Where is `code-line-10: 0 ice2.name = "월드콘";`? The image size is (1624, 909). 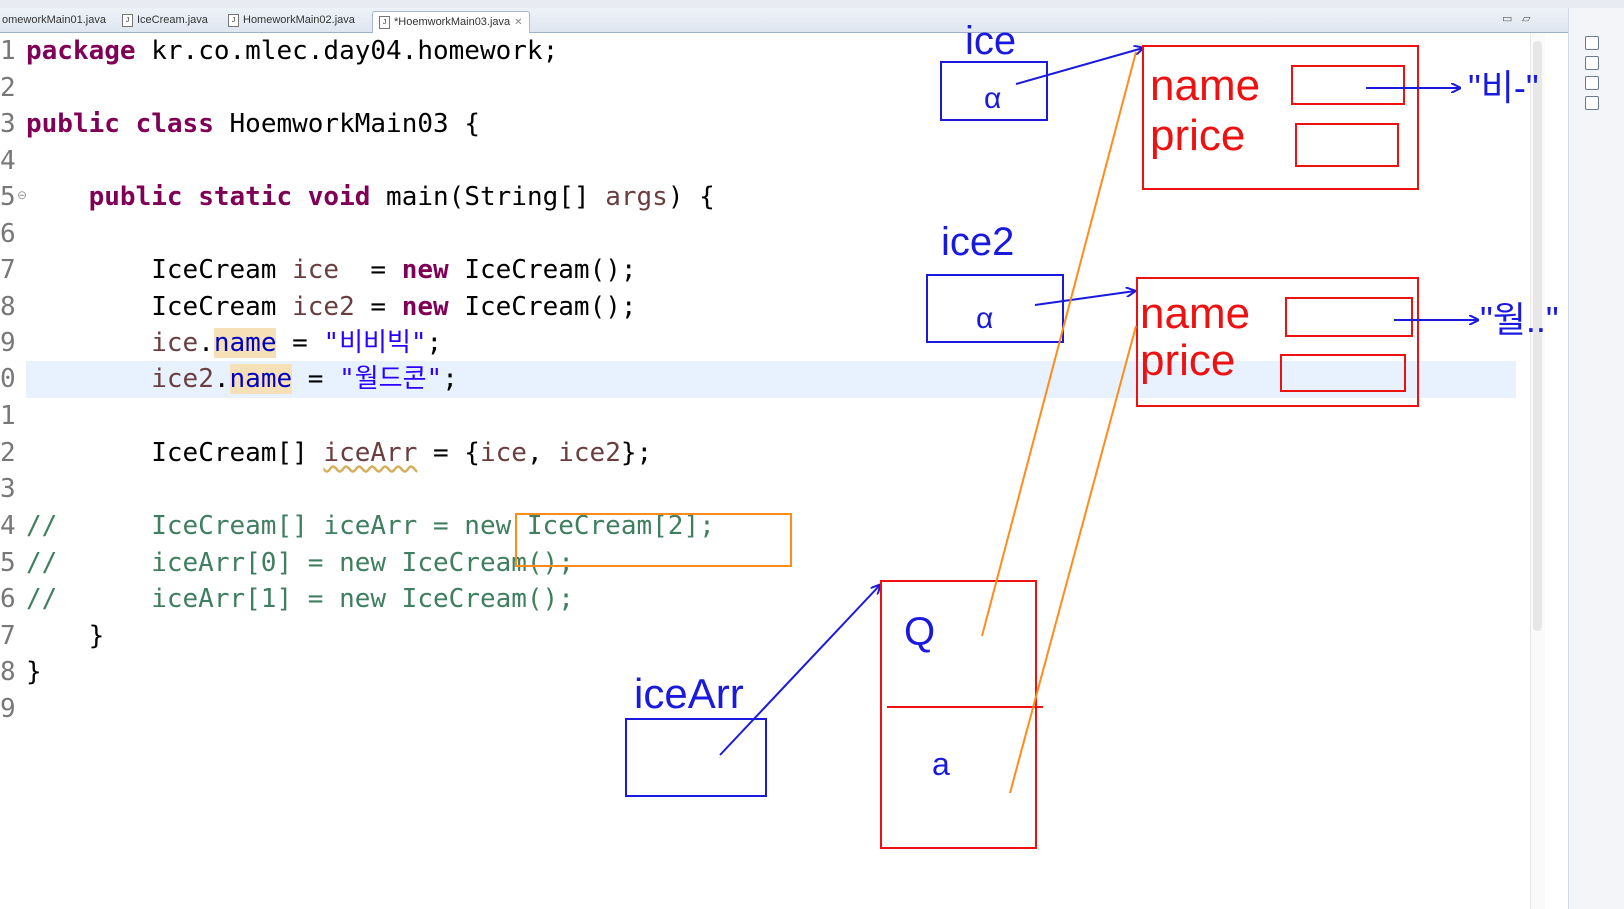 code-line-10: 0 ice2.name = "월드콘"; is located at coordinates (229, 379).